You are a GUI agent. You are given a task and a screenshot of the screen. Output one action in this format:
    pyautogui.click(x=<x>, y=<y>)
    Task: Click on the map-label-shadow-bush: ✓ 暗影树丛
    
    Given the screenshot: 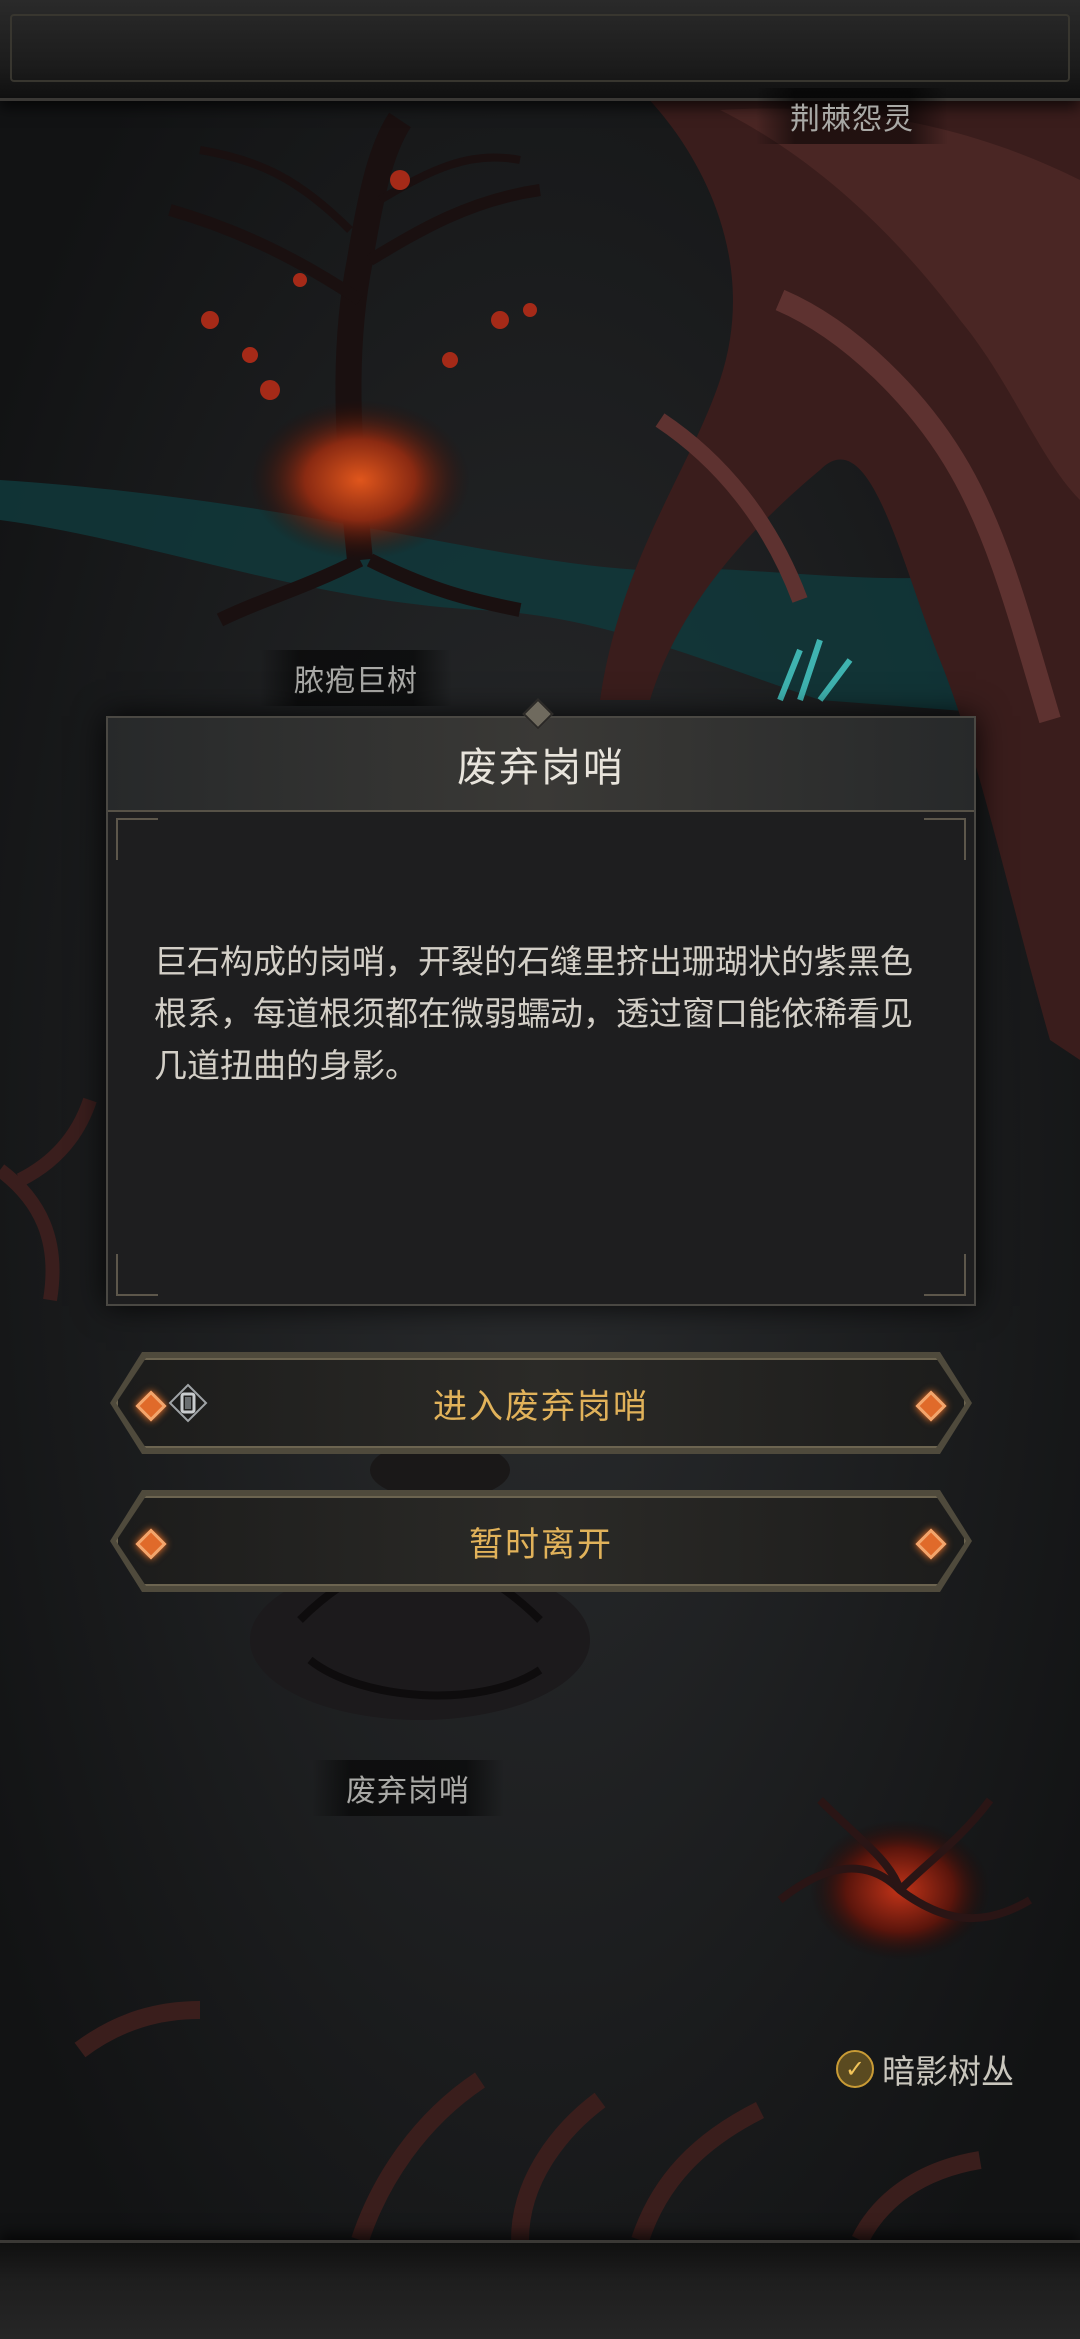 What is the action you would take?
    pyautogui.click(x=925, y=2069)
    